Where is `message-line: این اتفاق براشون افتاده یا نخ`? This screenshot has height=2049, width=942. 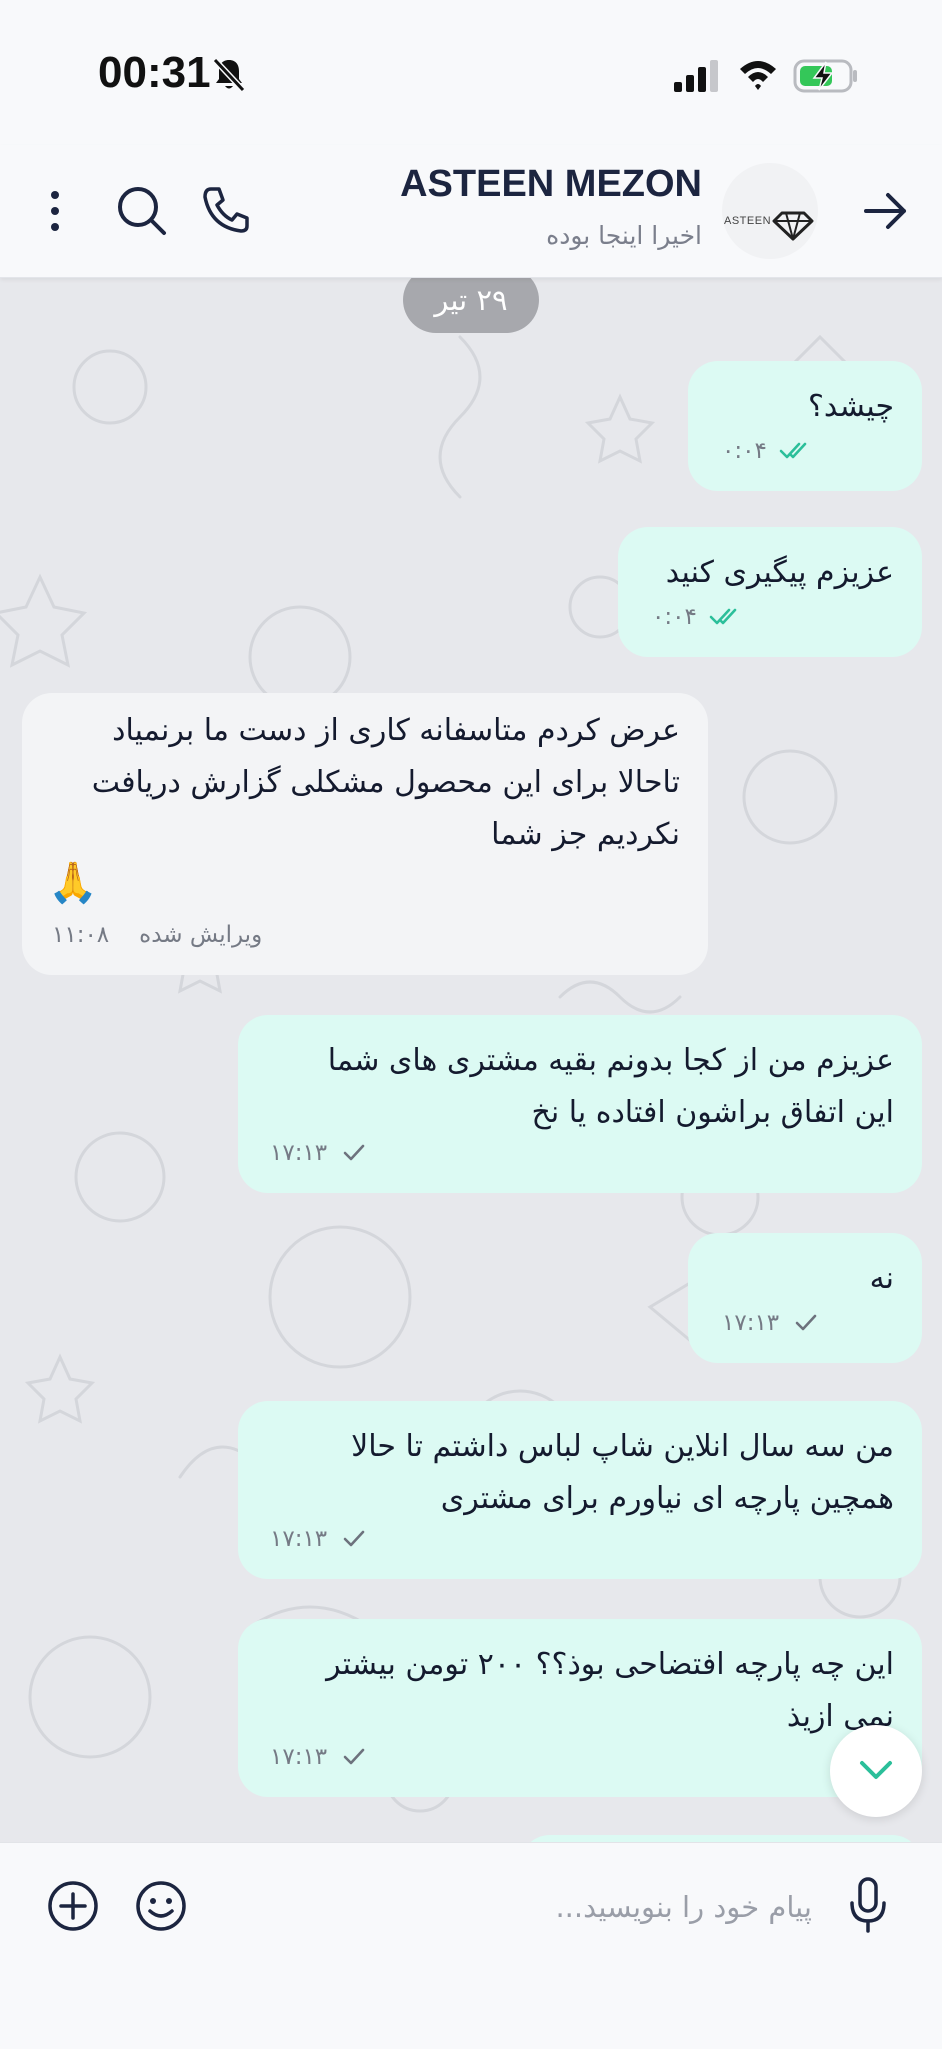 message-line: این اتفاق براشون افتاده یا نخ is located at coordinates (712, 1112).